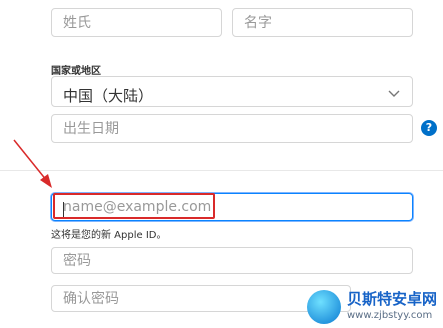 The width and height of the screenshot is (443, 328). I want to click on birthday-field, so click(232, 128).